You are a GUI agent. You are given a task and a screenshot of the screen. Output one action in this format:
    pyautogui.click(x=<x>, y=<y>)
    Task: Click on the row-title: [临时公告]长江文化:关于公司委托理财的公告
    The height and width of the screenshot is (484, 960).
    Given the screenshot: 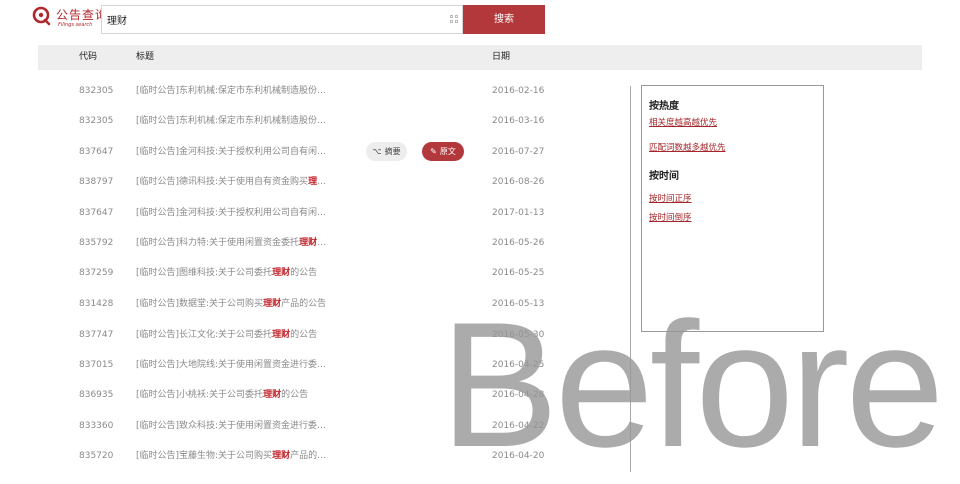 What is the action you would take?
    pyautogui.click(x=241, y=335)
    